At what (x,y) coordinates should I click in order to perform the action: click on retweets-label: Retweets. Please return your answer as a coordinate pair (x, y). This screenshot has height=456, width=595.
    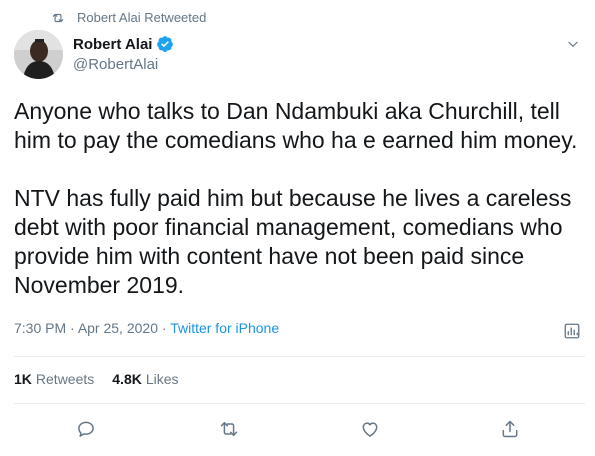
    Looking at the image, I should click on (65, 379).